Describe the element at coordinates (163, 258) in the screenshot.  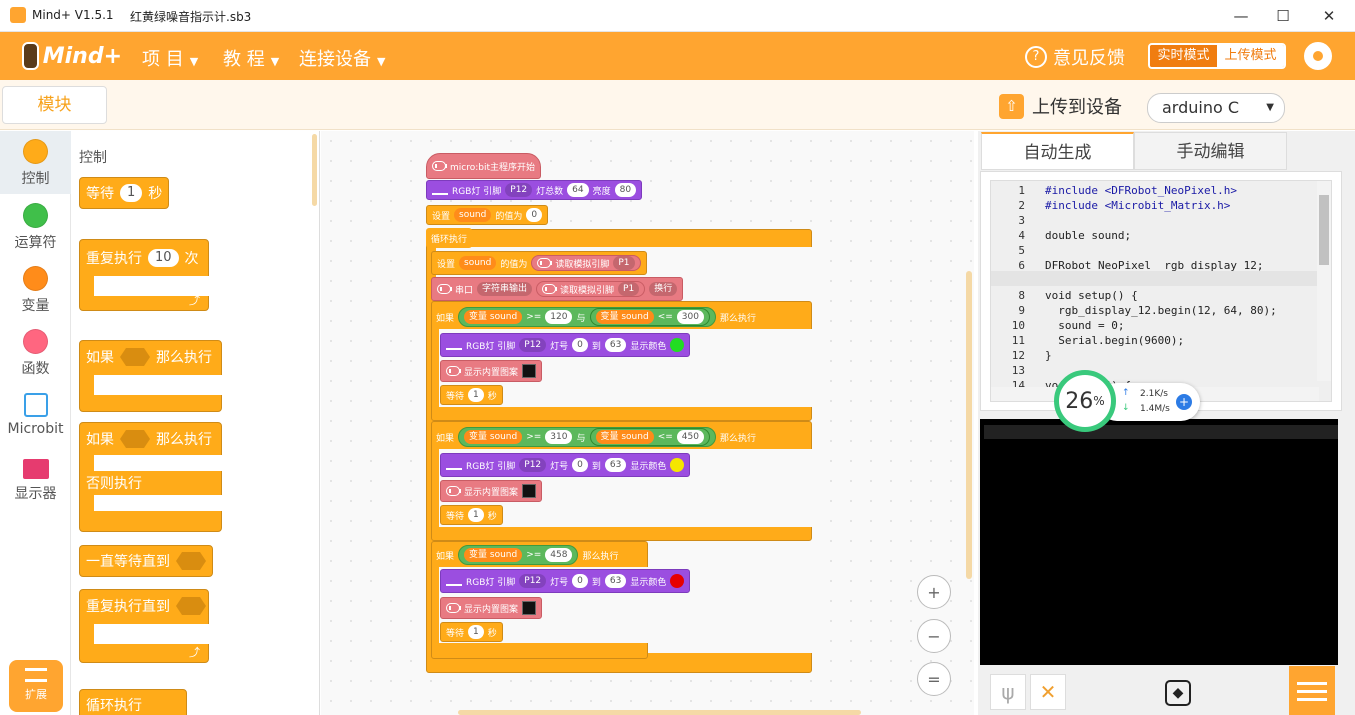
I see `repeat-count-input: 10` at that location.